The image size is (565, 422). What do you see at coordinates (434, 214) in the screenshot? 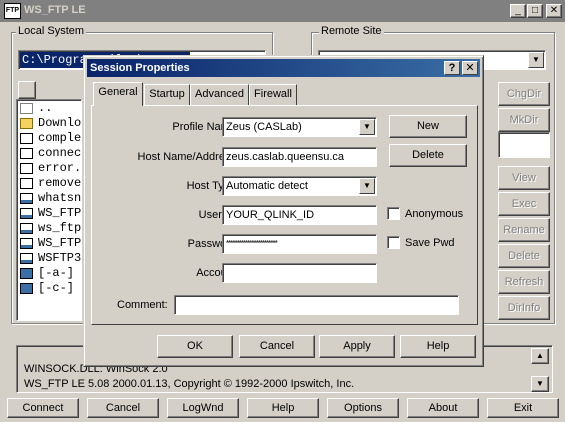
I see `anonymous-label: Anonymous` at bounding box center [434, 214].